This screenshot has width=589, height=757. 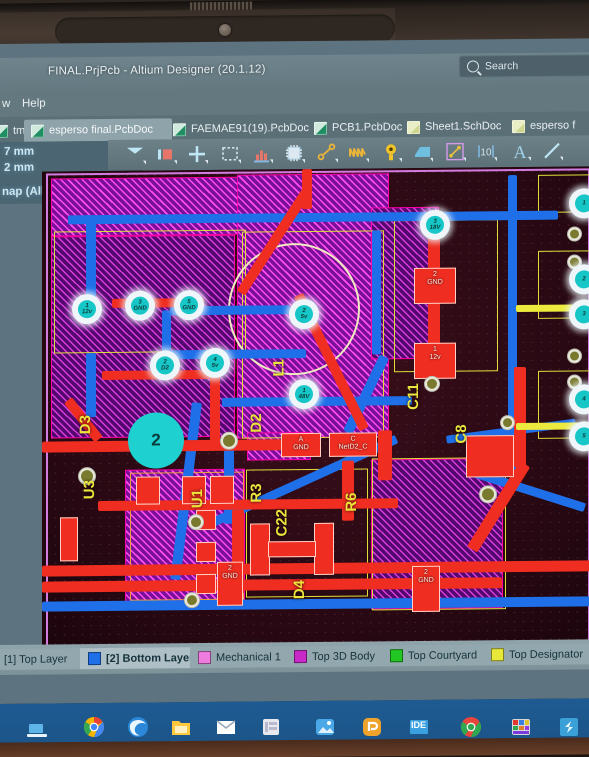 What do you see at coordinates (166, 154) in the screenshot?
I see `place-polygon-pour-icon` at bounding box center [166, 154].